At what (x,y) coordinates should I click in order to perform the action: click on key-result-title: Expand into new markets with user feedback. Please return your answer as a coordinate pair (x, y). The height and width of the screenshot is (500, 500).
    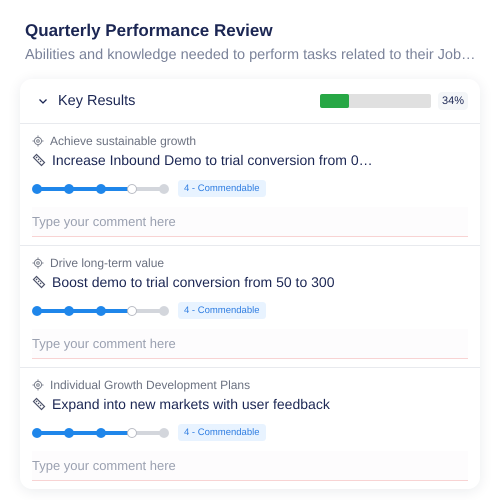
    Looking at the image, I should click on (191, 404).